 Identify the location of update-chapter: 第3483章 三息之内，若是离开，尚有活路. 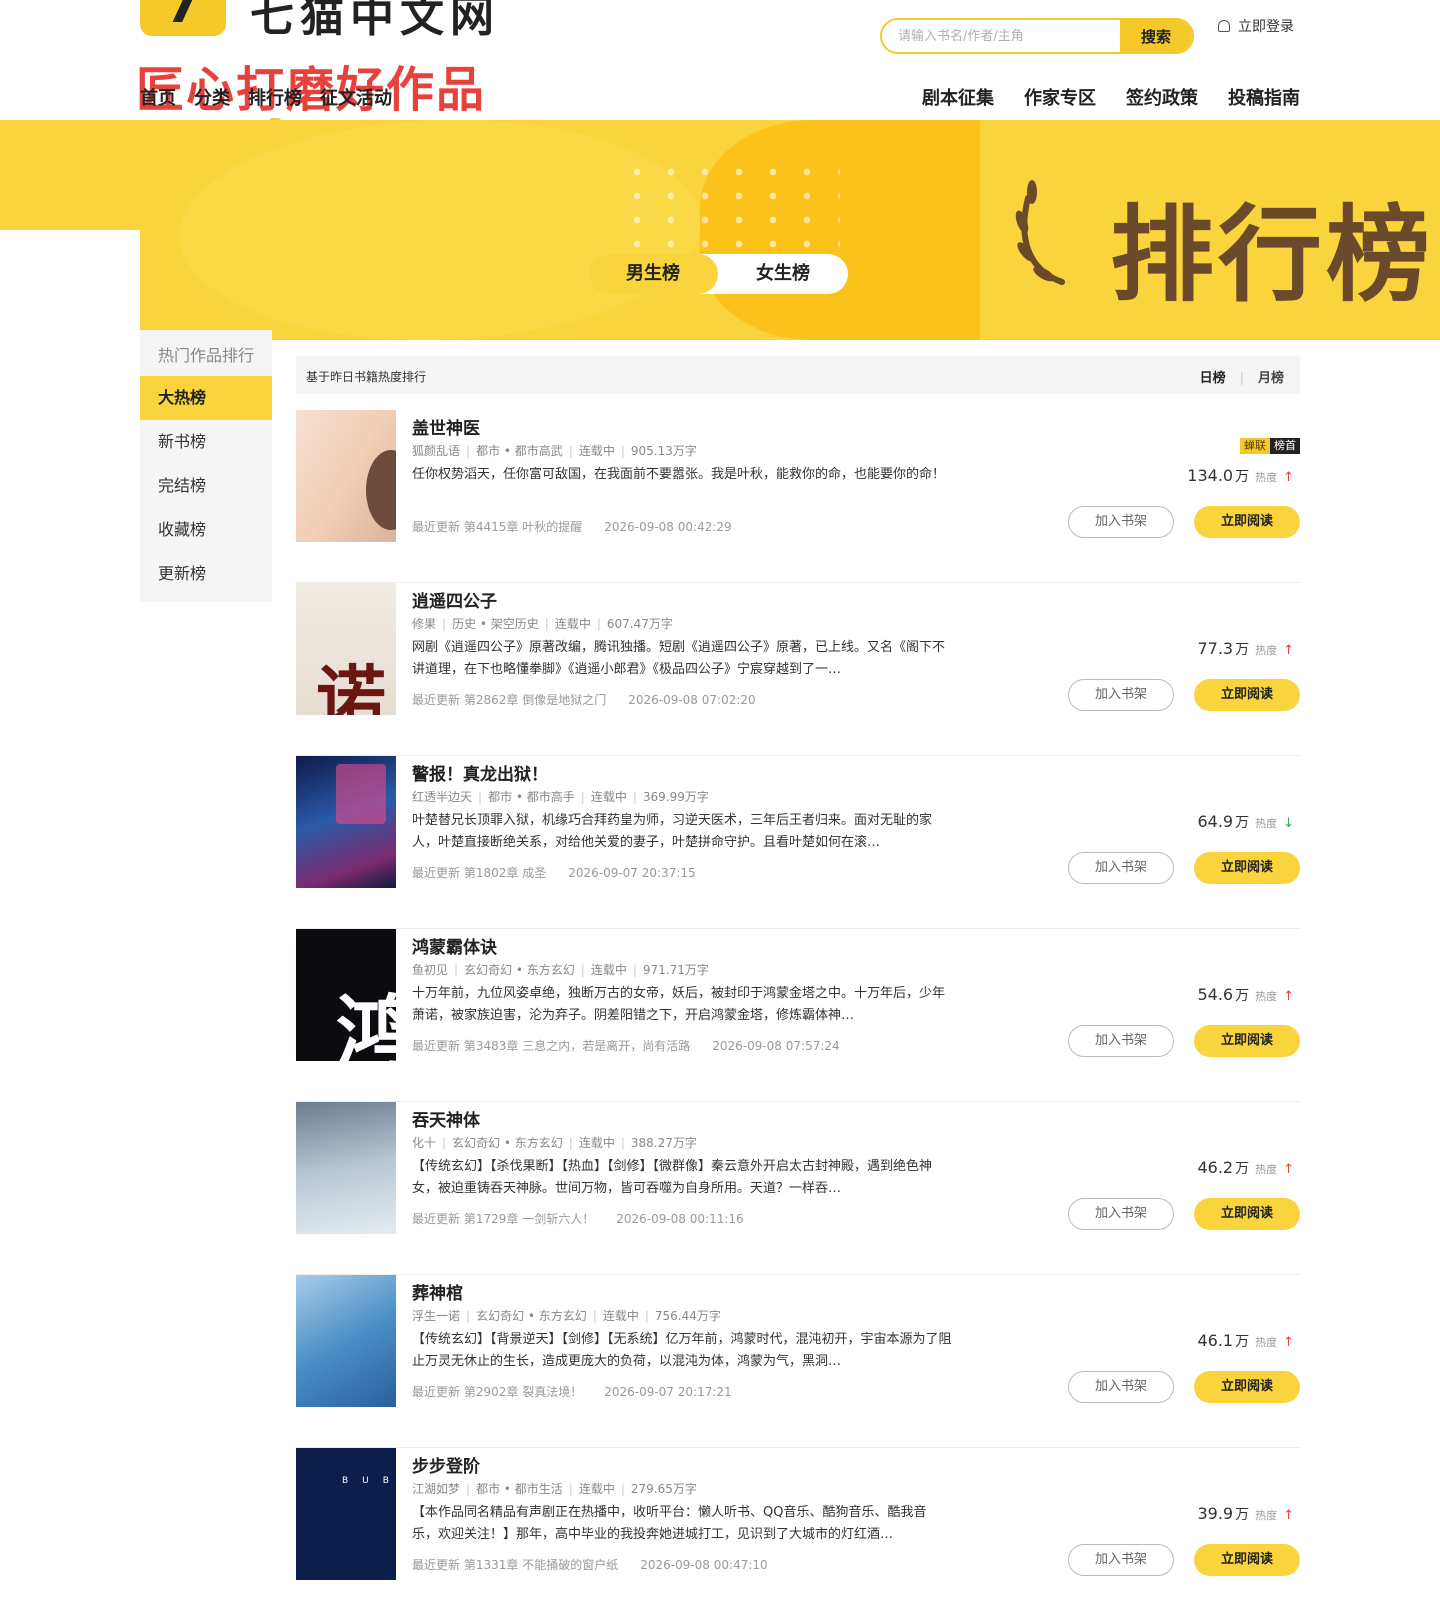
(577, 1046).